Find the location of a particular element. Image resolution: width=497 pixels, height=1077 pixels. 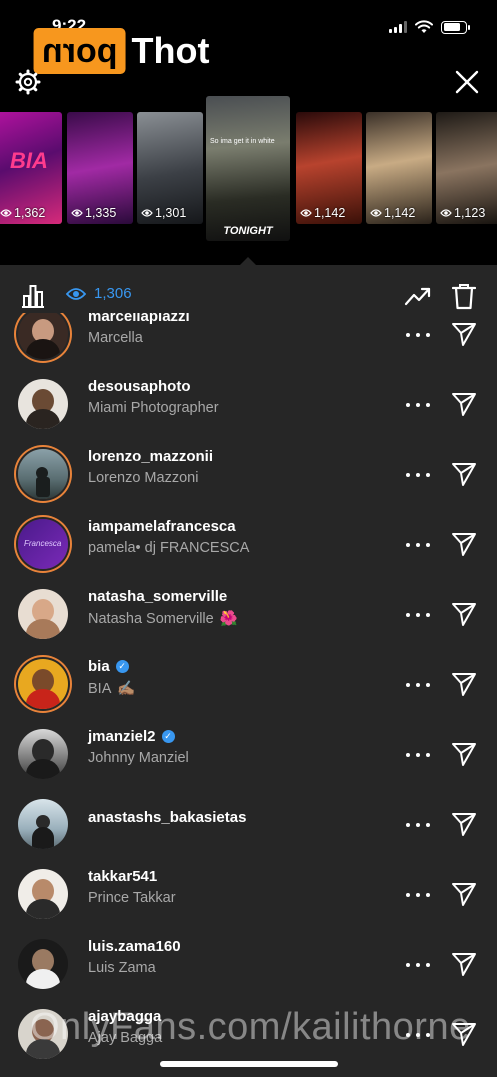

viewer-avatar: Francesca is located at coordinates (43, 544).